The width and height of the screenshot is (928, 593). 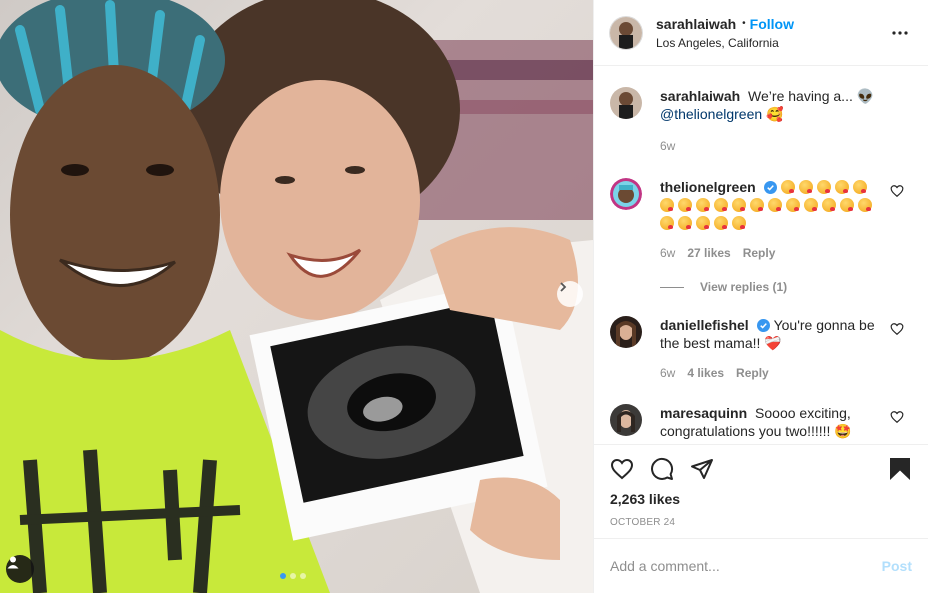 What do you see at coordinates (711, 114) in the screenshot?
I see `mention-link: @thelionelgreen` at bounding box center [711, 114].